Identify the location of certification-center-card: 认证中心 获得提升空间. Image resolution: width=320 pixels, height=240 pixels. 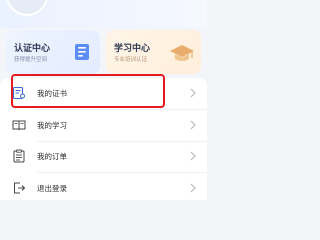
(53, 52).